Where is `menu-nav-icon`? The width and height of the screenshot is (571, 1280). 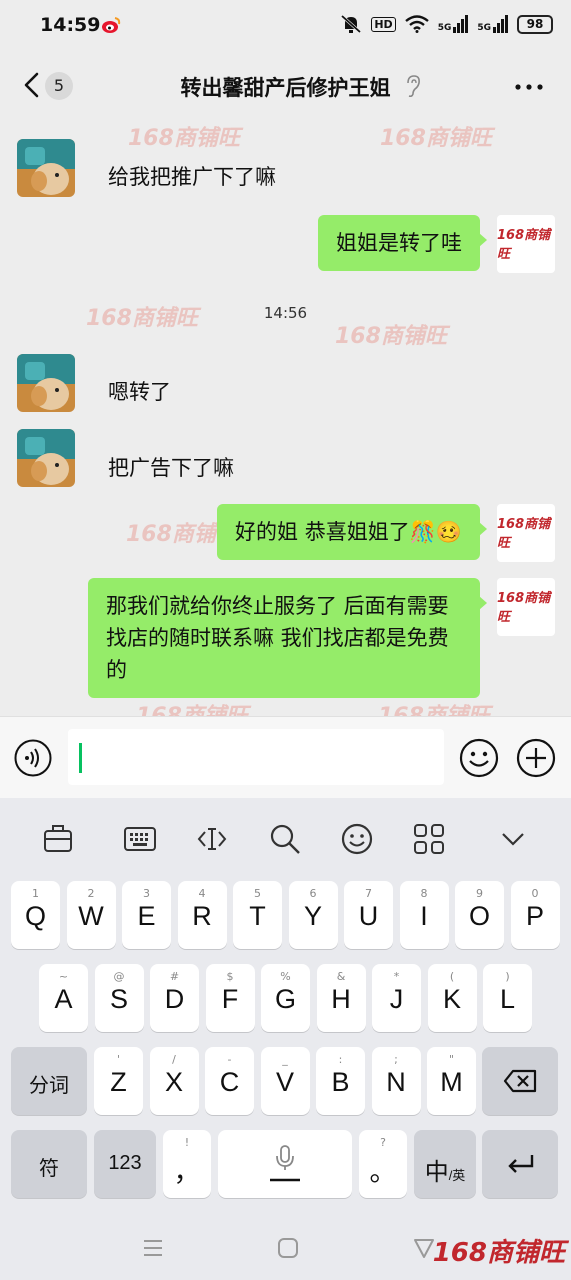 menu-nav-icon is located at coordinates (153, 1248).